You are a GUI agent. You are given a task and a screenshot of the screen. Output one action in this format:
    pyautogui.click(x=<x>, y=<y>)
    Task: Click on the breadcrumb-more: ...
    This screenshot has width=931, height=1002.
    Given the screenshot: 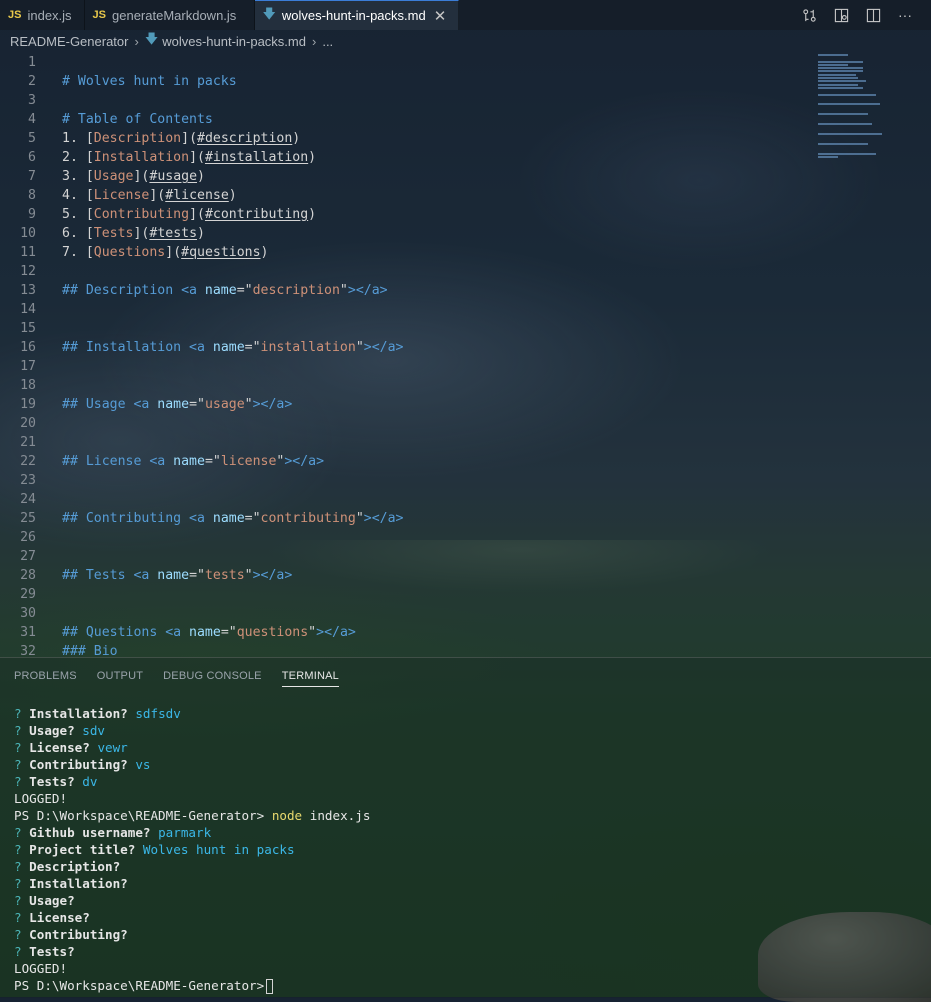 What is the action you would take?
    pyautogui.click(x=327, y=41)
    